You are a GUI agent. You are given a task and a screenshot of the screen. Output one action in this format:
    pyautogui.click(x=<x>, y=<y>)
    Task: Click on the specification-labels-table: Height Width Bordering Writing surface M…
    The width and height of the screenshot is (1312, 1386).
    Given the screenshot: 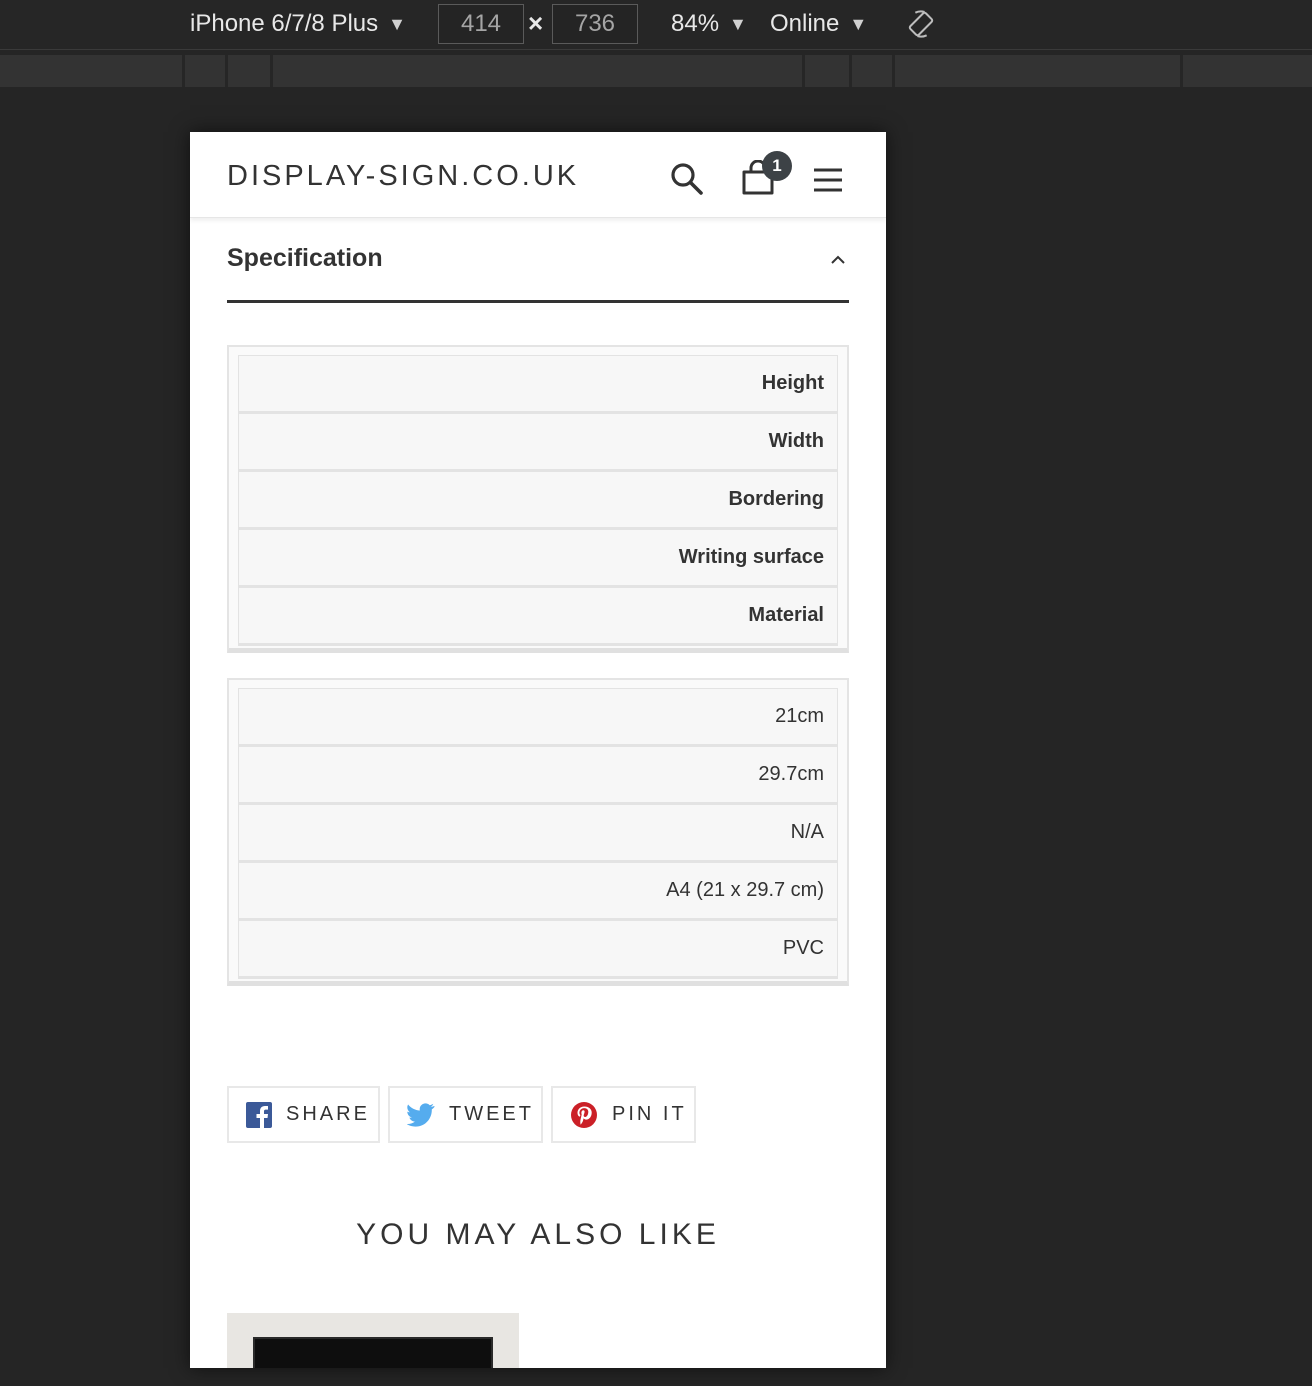 What is the action you would take?
    pyautogui.click(x=538, y=499)
    